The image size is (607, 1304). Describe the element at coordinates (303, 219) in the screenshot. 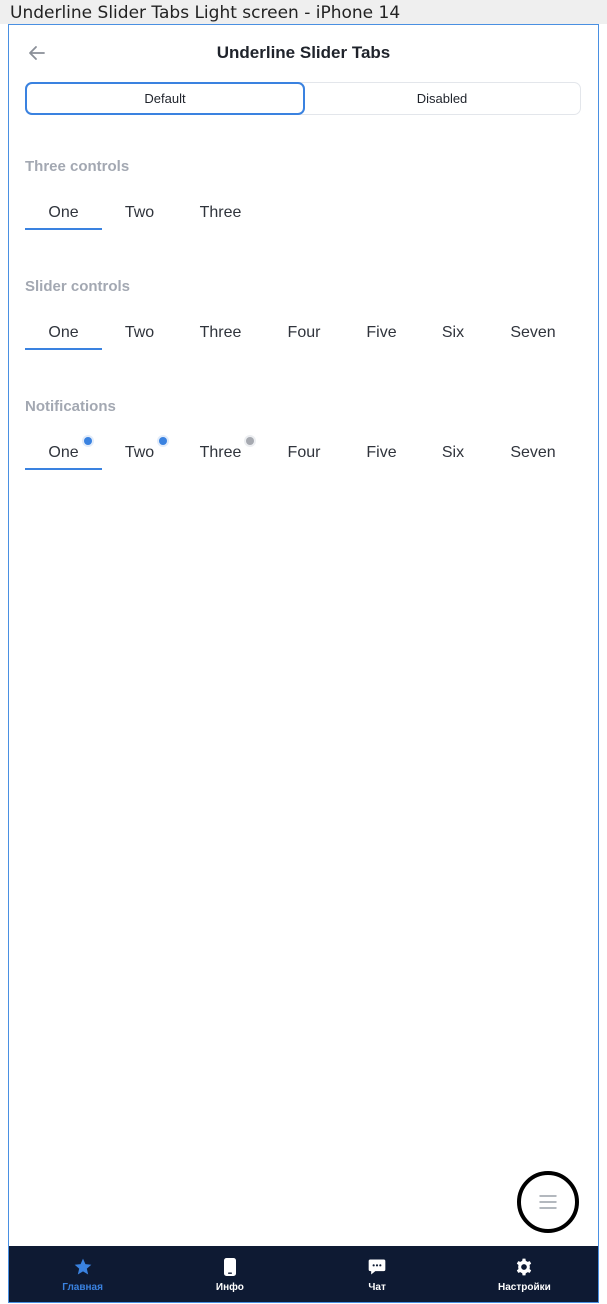

I see `tab-bar: One Two Three` at that location.